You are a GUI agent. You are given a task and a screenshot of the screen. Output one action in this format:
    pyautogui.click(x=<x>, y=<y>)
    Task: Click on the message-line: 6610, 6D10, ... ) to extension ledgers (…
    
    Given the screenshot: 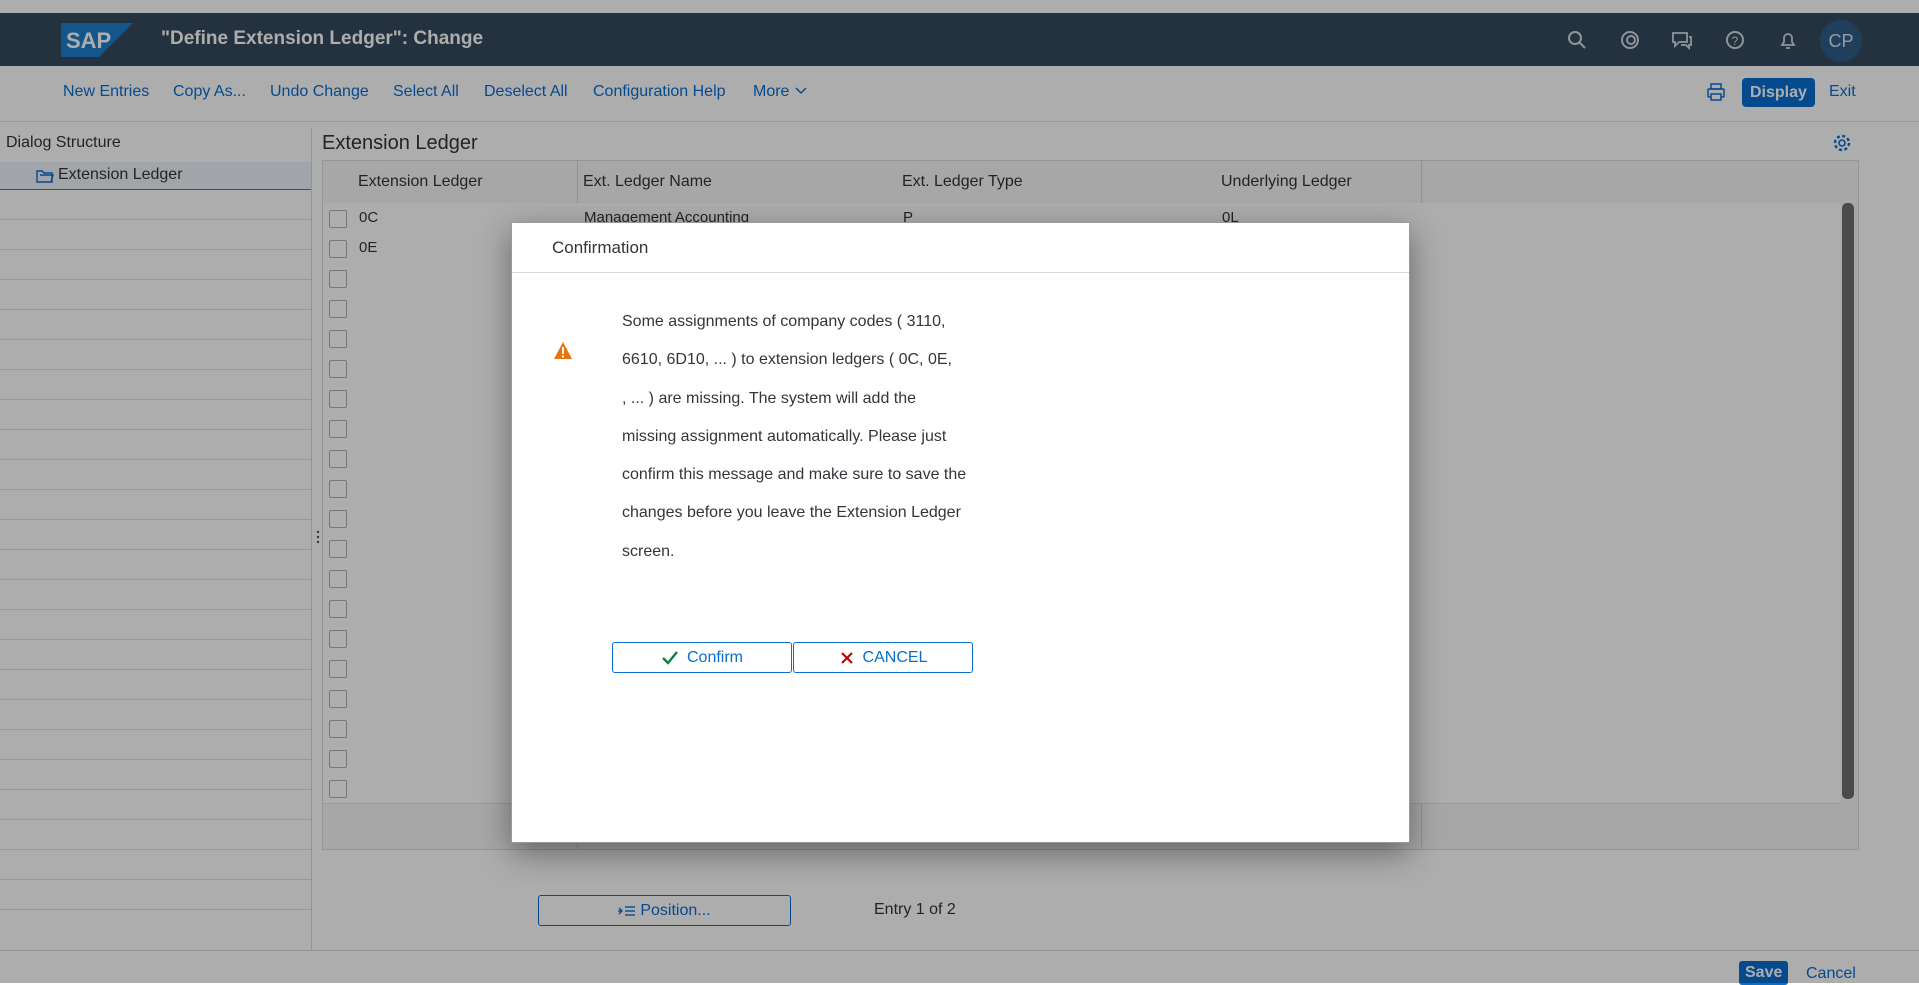 What is the action you would take?
    pyautogui.click(x=787, y=360)
    